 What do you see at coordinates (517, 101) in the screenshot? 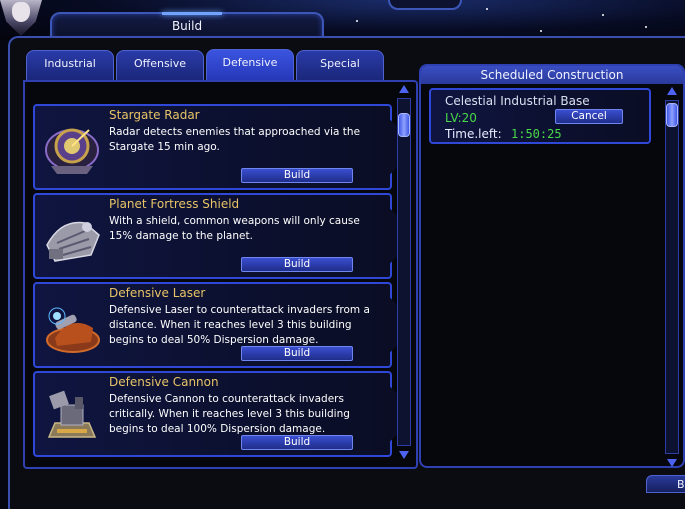
I see `scheduled-item-name: Celestial Industrial Base` at bounding box center [517, 101].